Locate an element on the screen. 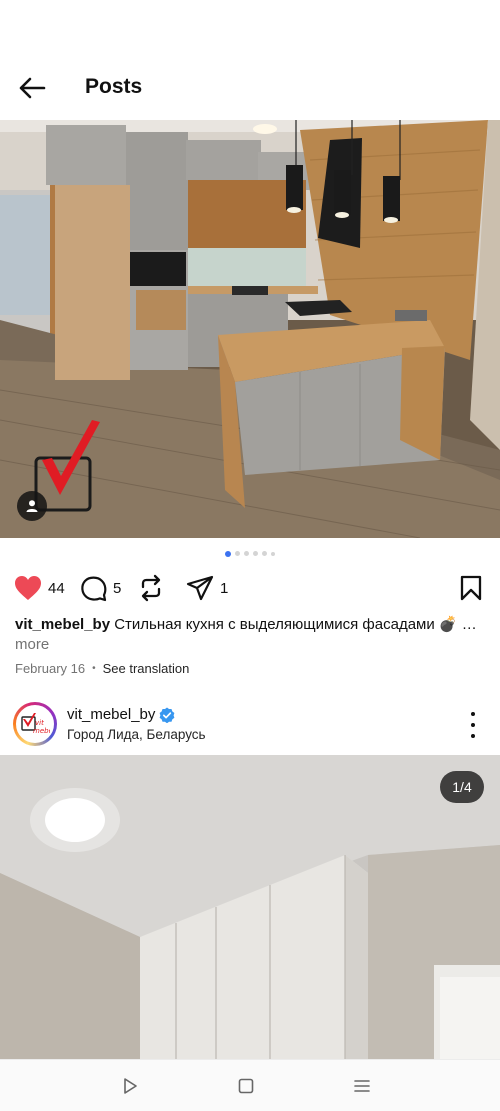  bookmark-icon is located at coordinates (471, 588).